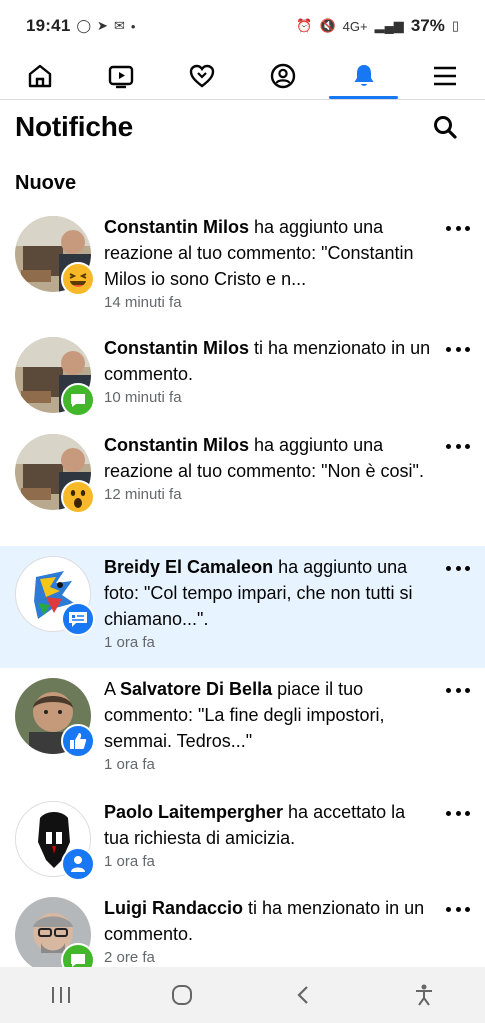 The height and width of the screenshot is (1023, 485). I want to click on notification-time: 14 minuti fa, so click(143, 302).